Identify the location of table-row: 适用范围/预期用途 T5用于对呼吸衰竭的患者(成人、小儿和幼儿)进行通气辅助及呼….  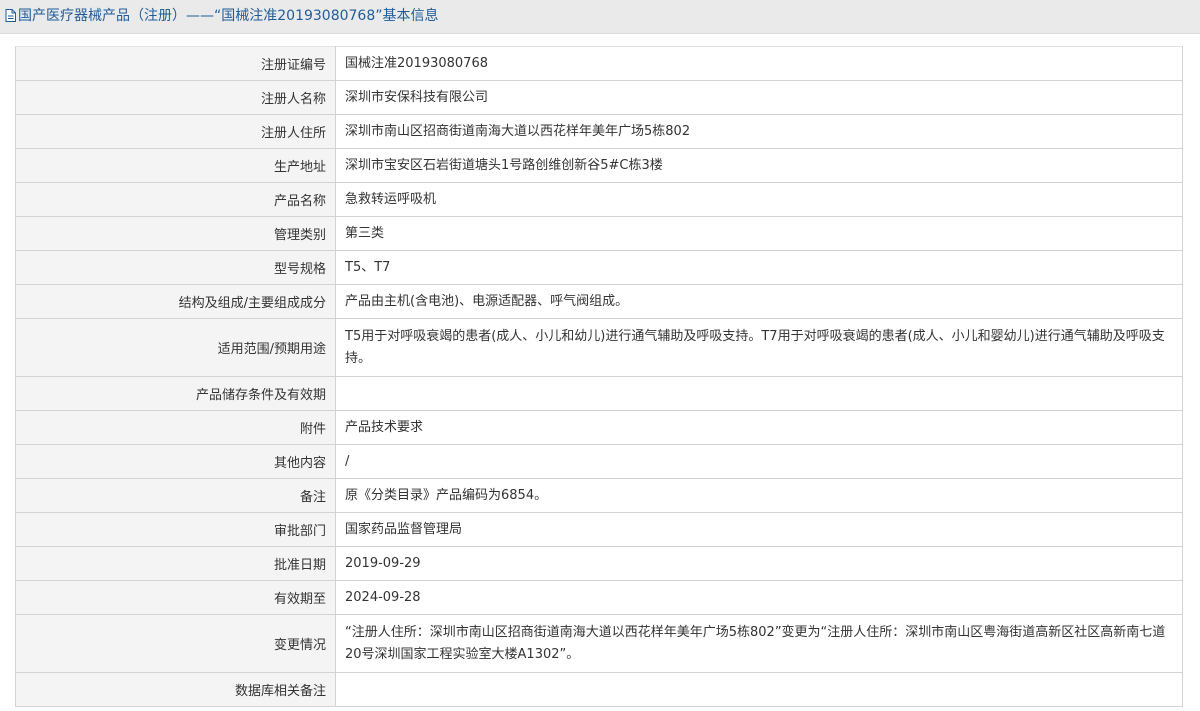
(599, 347).